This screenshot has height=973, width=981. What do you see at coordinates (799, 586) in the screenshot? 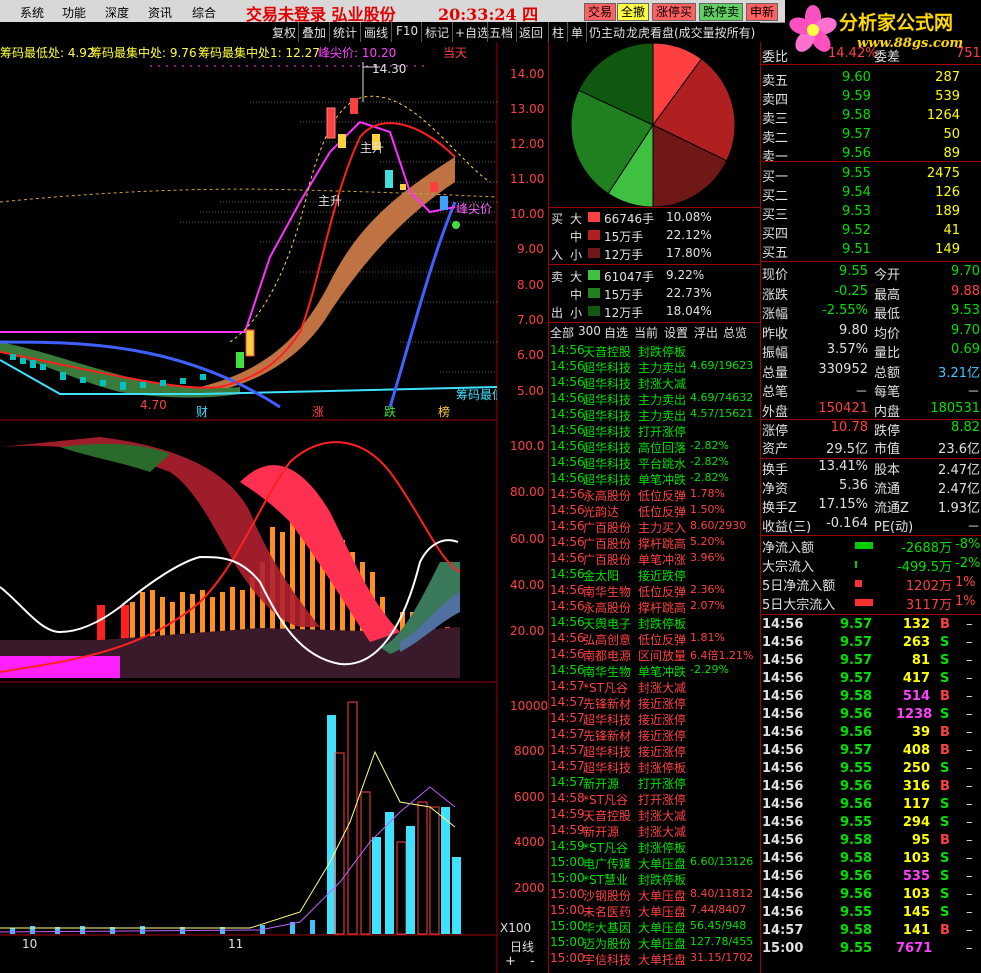
I see `flow-label: 5日净流入额` at bounding box center [799, 586].